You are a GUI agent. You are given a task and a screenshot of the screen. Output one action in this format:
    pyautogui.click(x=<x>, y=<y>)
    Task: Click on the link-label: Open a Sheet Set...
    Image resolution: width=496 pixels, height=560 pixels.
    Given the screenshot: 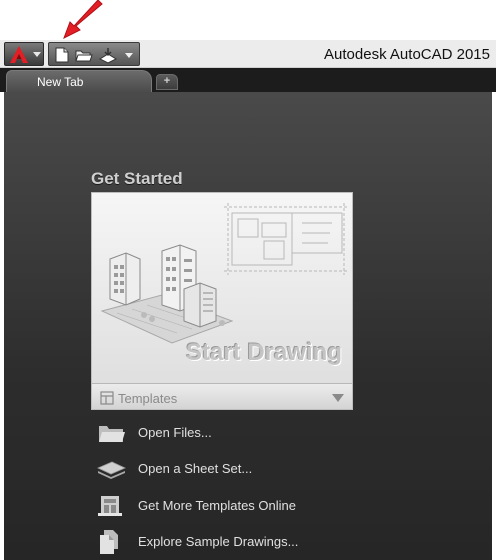 What is the action you would take?
    pyautogui.click(x=195, y=468)
    